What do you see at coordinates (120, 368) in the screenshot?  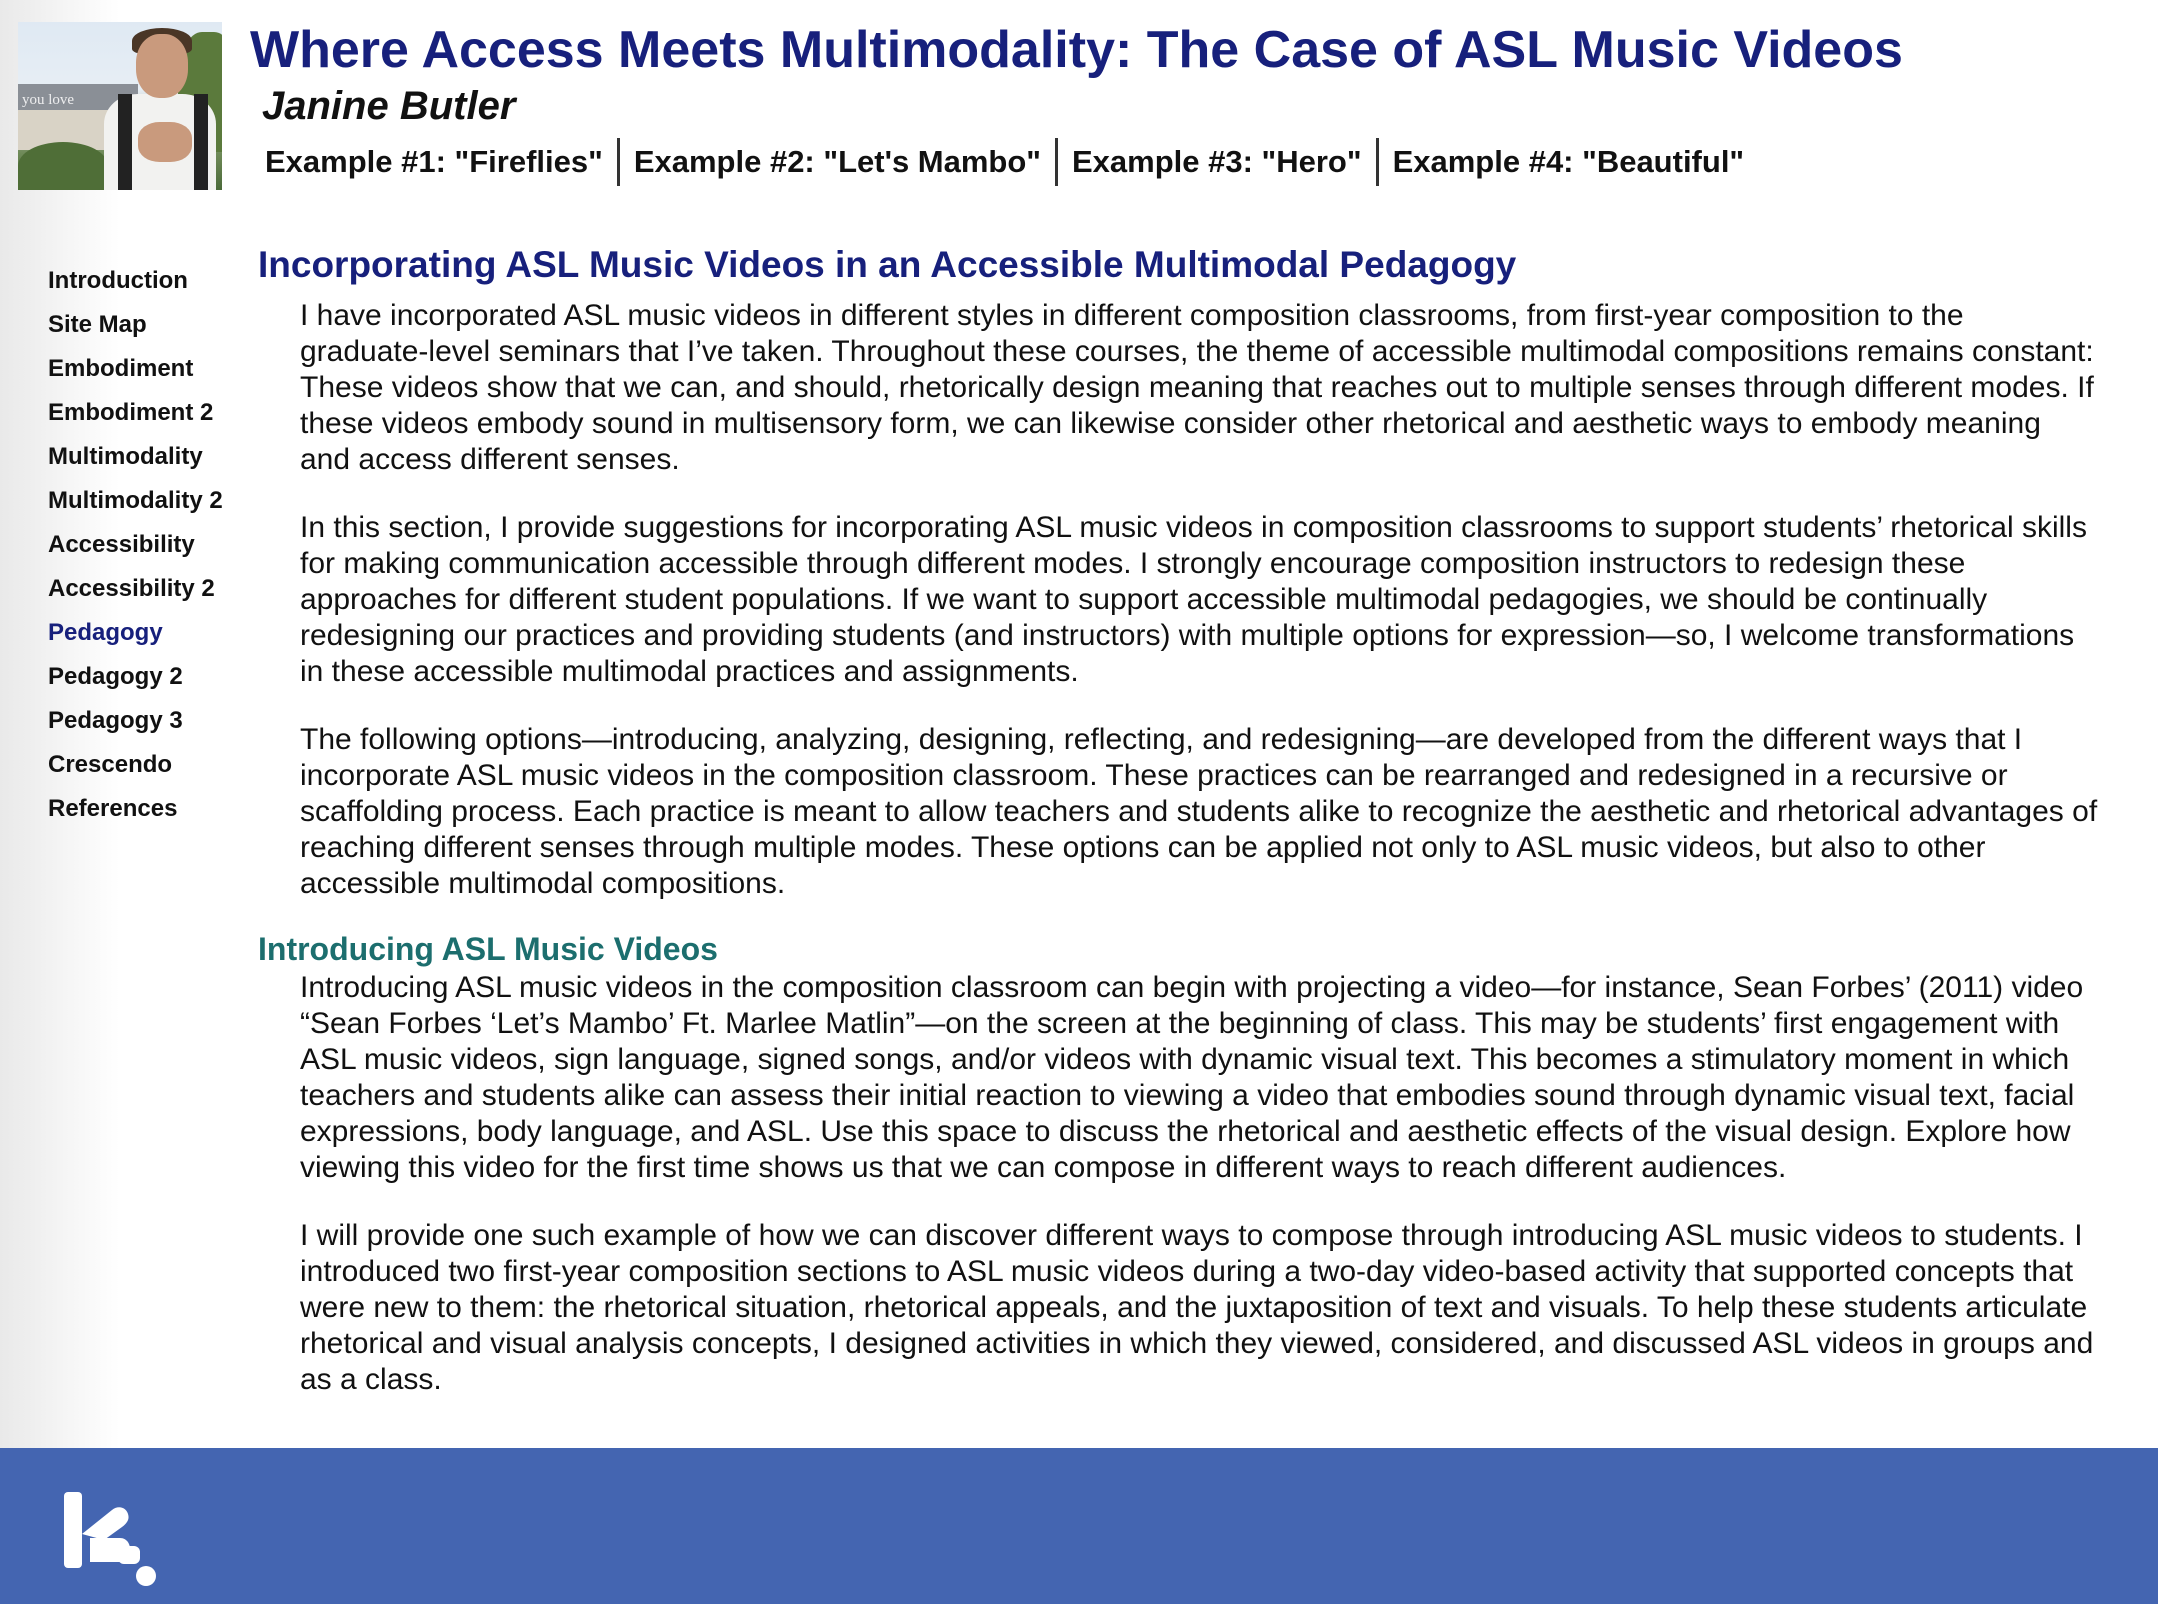 I see `sidebar-item-embodiment: Embodiment` at bounding box center [120, 368].